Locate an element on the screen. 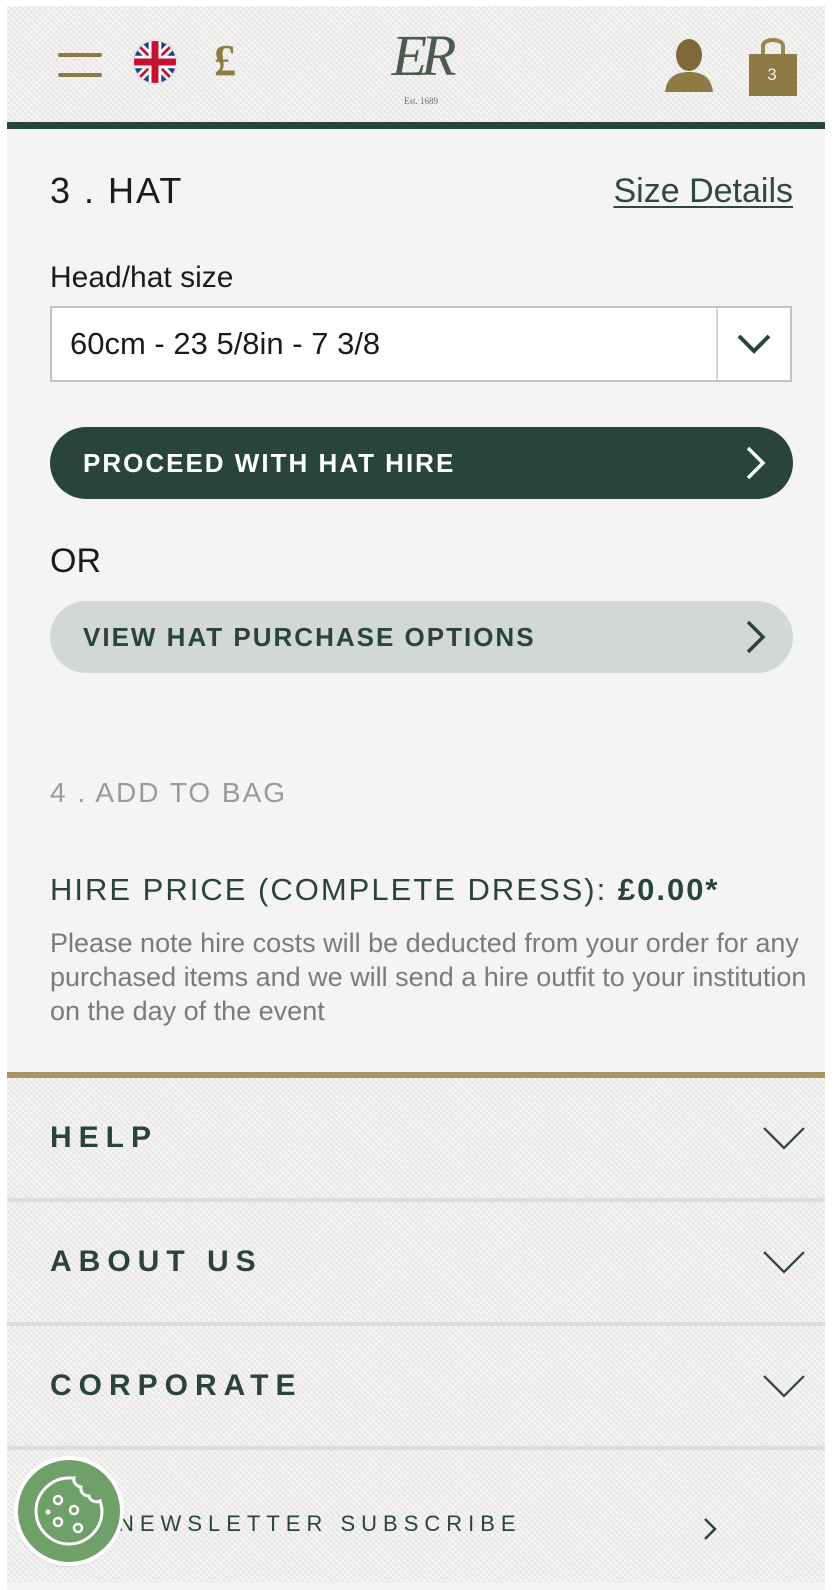 This screenshot has height=1590, width=837. currency-pound-icon: £ is located at coordinates (225, 61).